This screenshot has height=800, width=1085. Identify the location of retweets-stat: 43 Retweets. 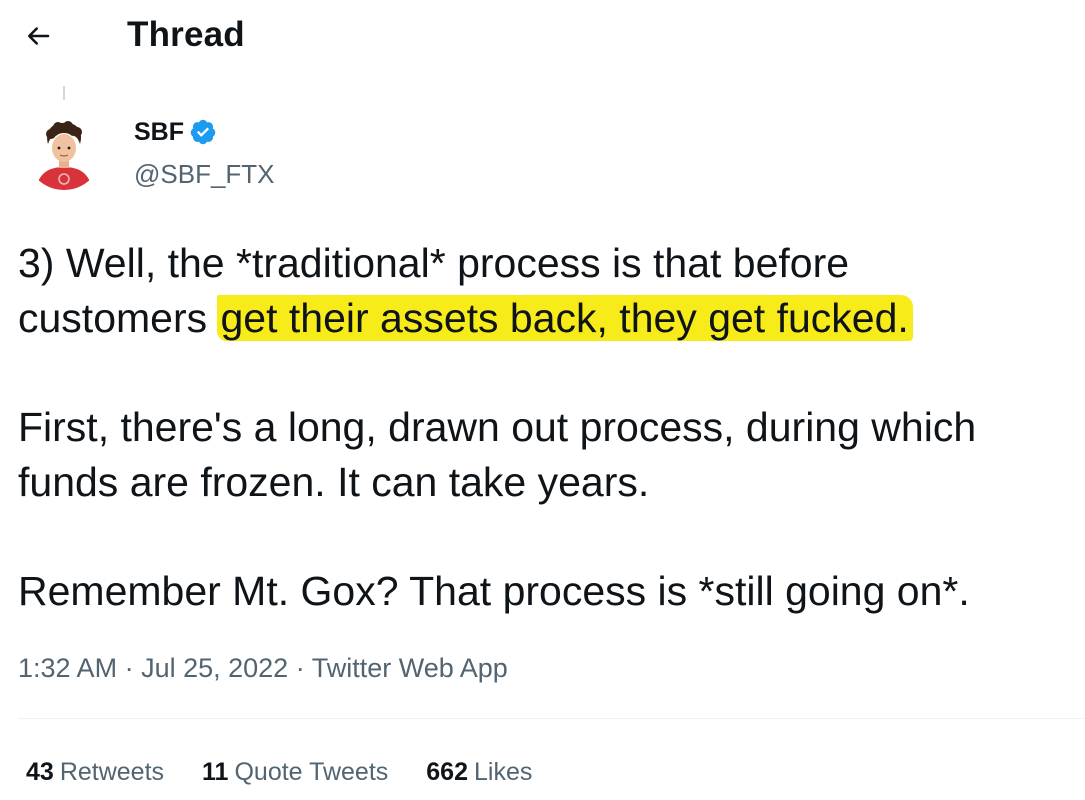
(95, 772).